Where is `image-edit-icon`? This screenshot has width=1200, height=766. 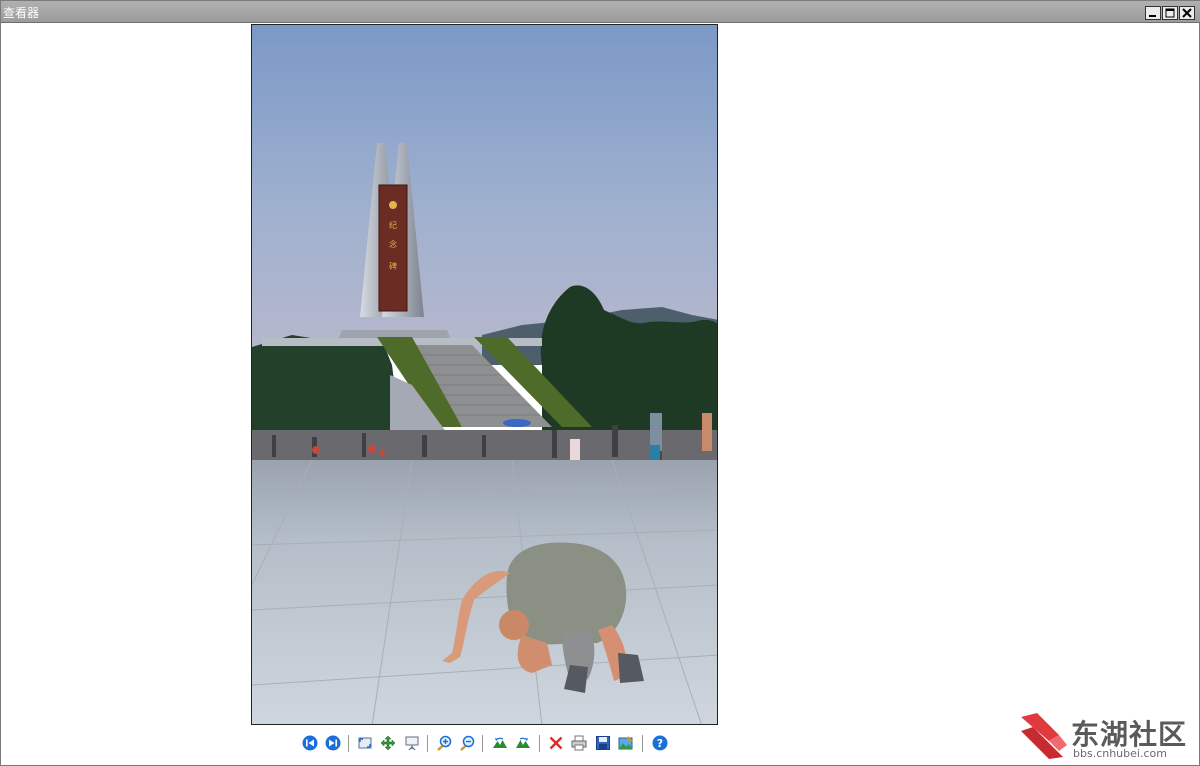 image-edit-icon is located at coordinates (625, 743).